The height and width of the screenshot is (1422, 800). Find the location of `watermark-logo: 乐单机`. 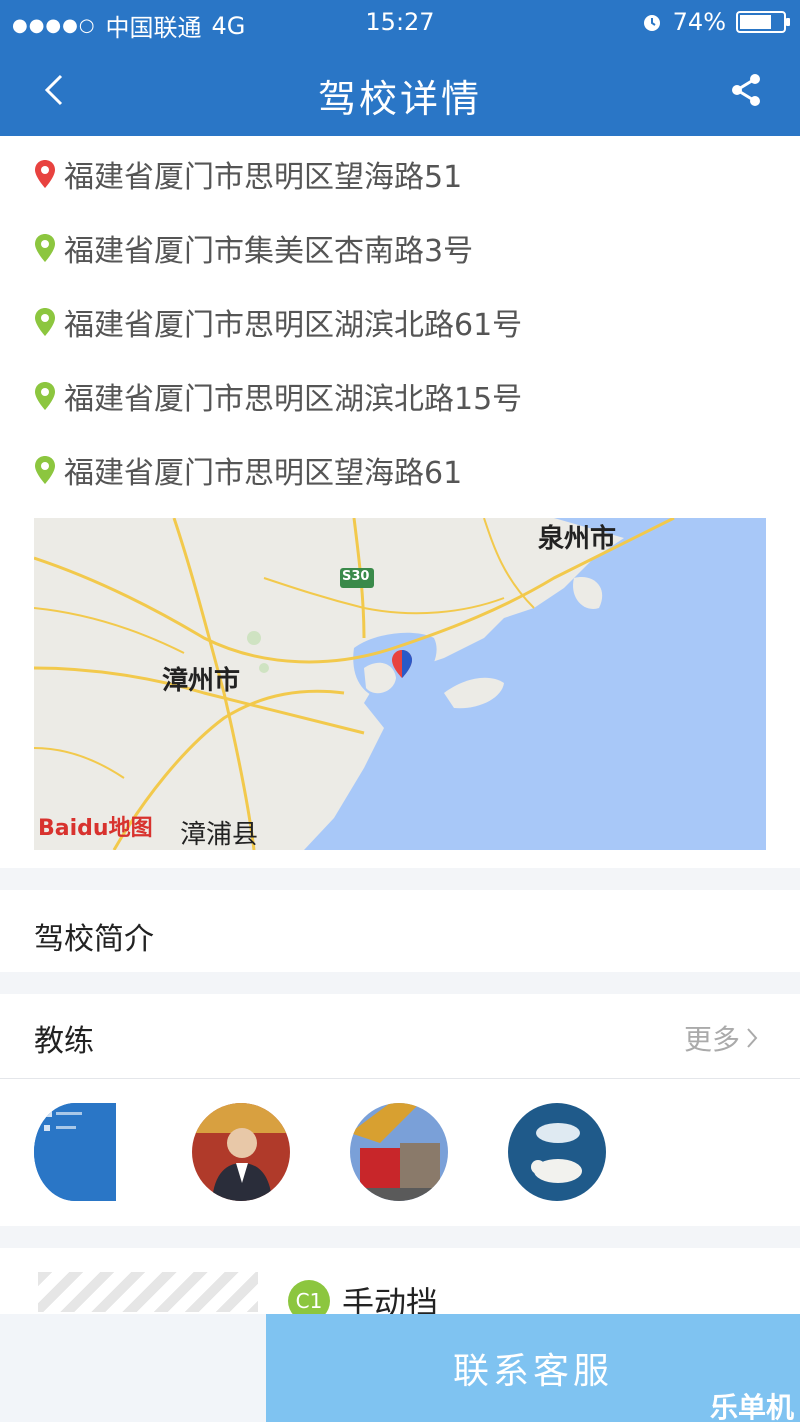

watermark-logo: 乐单机 is located at coordinates (751, 1406).